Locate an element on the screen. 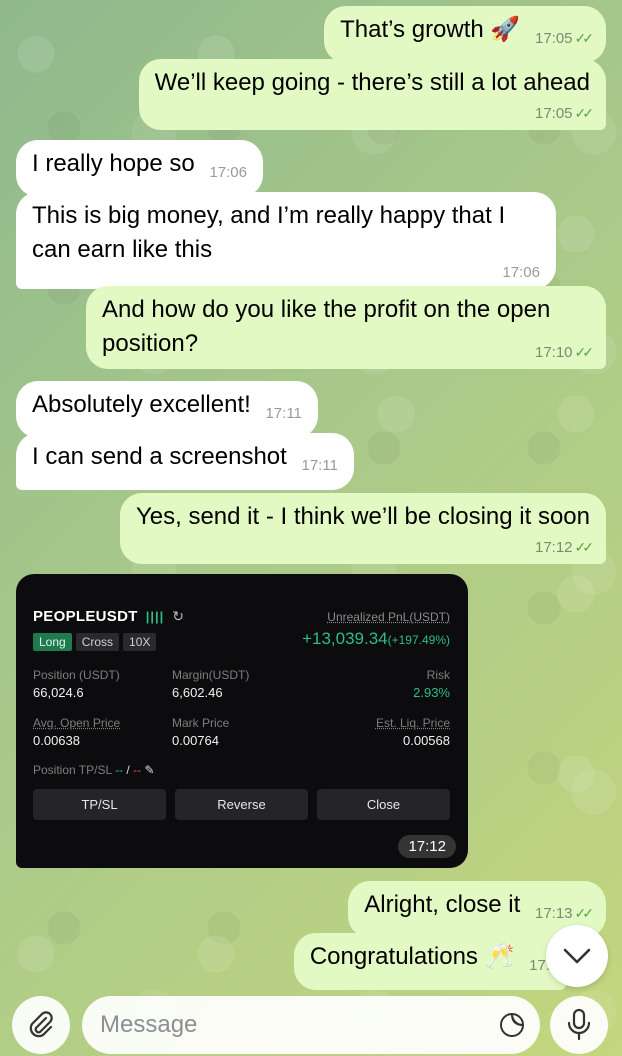  microphone-icon is located at coordinates (579, 1024).